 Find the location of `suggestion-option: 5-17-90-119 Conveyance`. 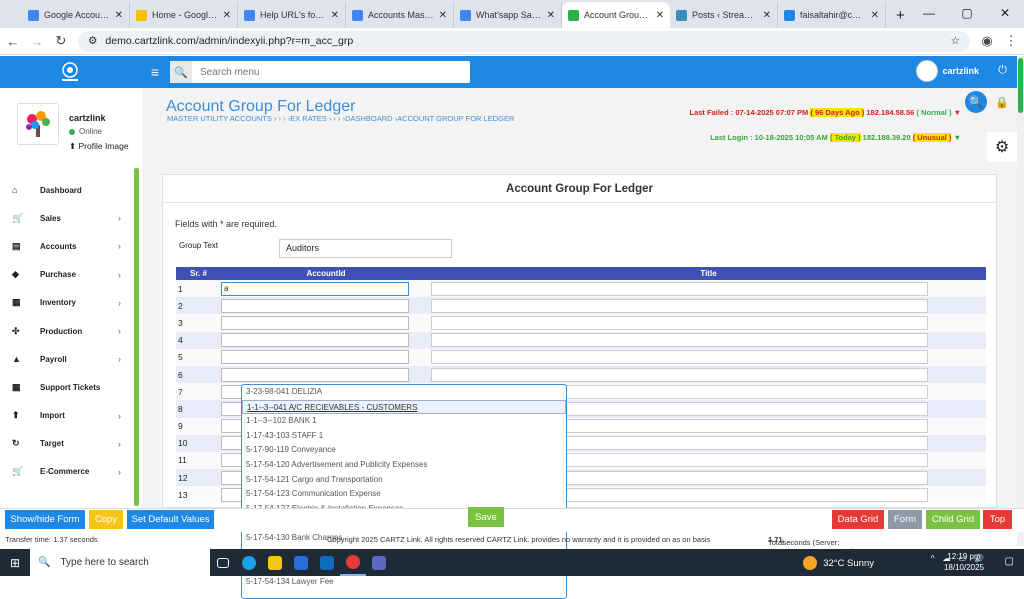

suggestion-option: 5-17-90-119 Conveyance is located at coordinates (404, 450).